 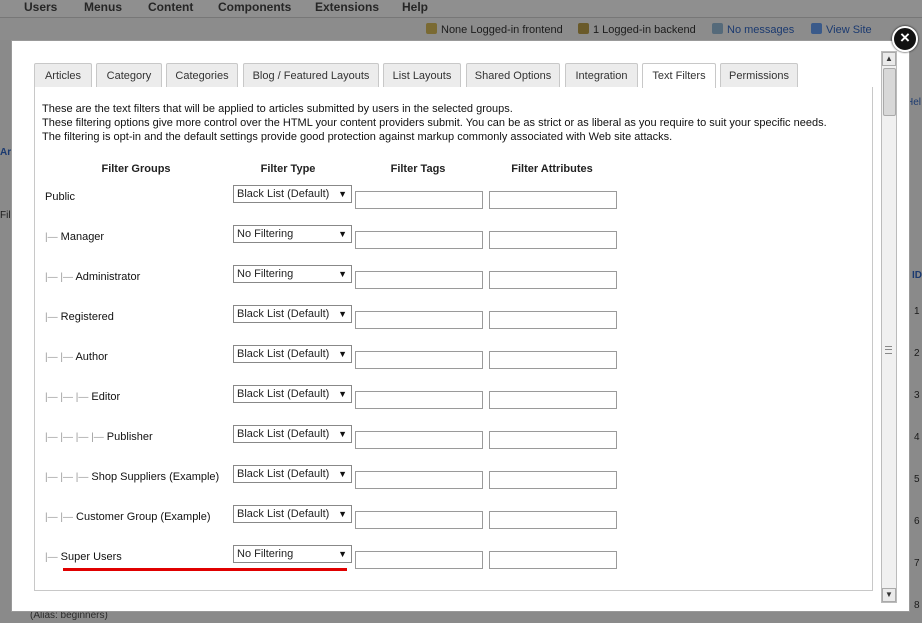 I want to click on filter-group-label: |— |— |— Shop Suppliers (Example), so click(x=132, y=477).